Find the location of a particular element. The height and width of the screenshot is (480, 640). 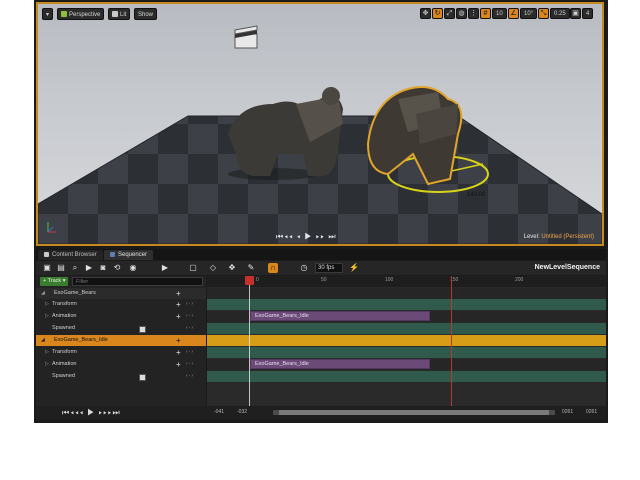

level-name: Untitled (Persistent) is located at coordinates (567, 237).